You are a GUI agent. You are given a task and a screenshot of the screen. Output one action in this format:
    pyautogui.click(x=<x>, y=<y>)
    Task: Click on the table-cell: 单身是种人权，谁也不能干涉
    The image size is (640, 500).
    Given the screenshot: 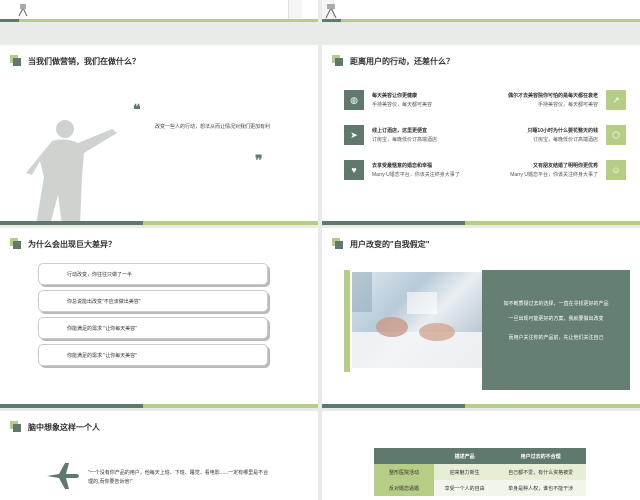 What is the action you would take?
    pyautogui.click(x=540, y=488)
    